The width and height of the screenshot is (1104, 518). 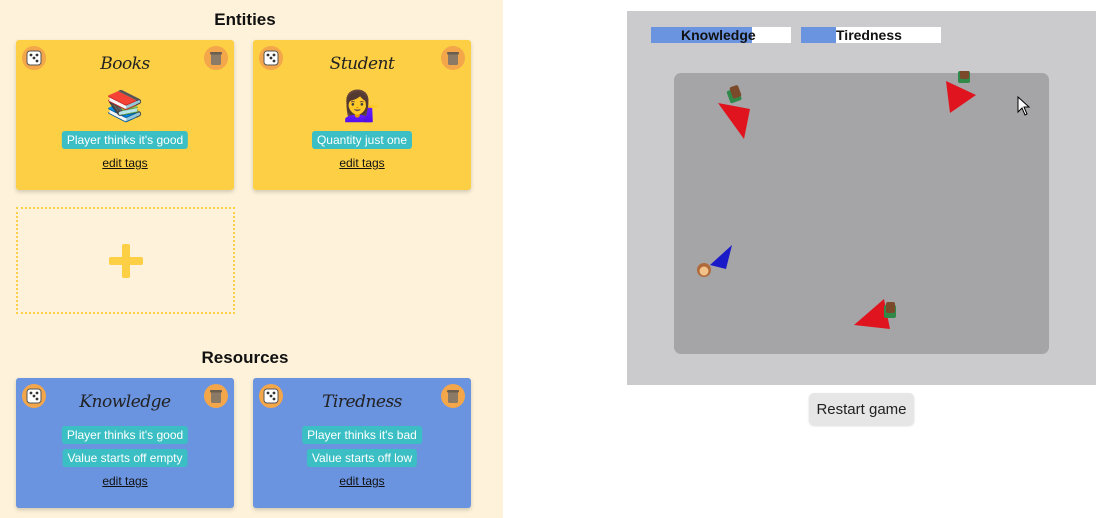 I want to click on entity-card-student: Student 💁‍♀️ Quantity just one edit tags, so click(x=362, y=115).